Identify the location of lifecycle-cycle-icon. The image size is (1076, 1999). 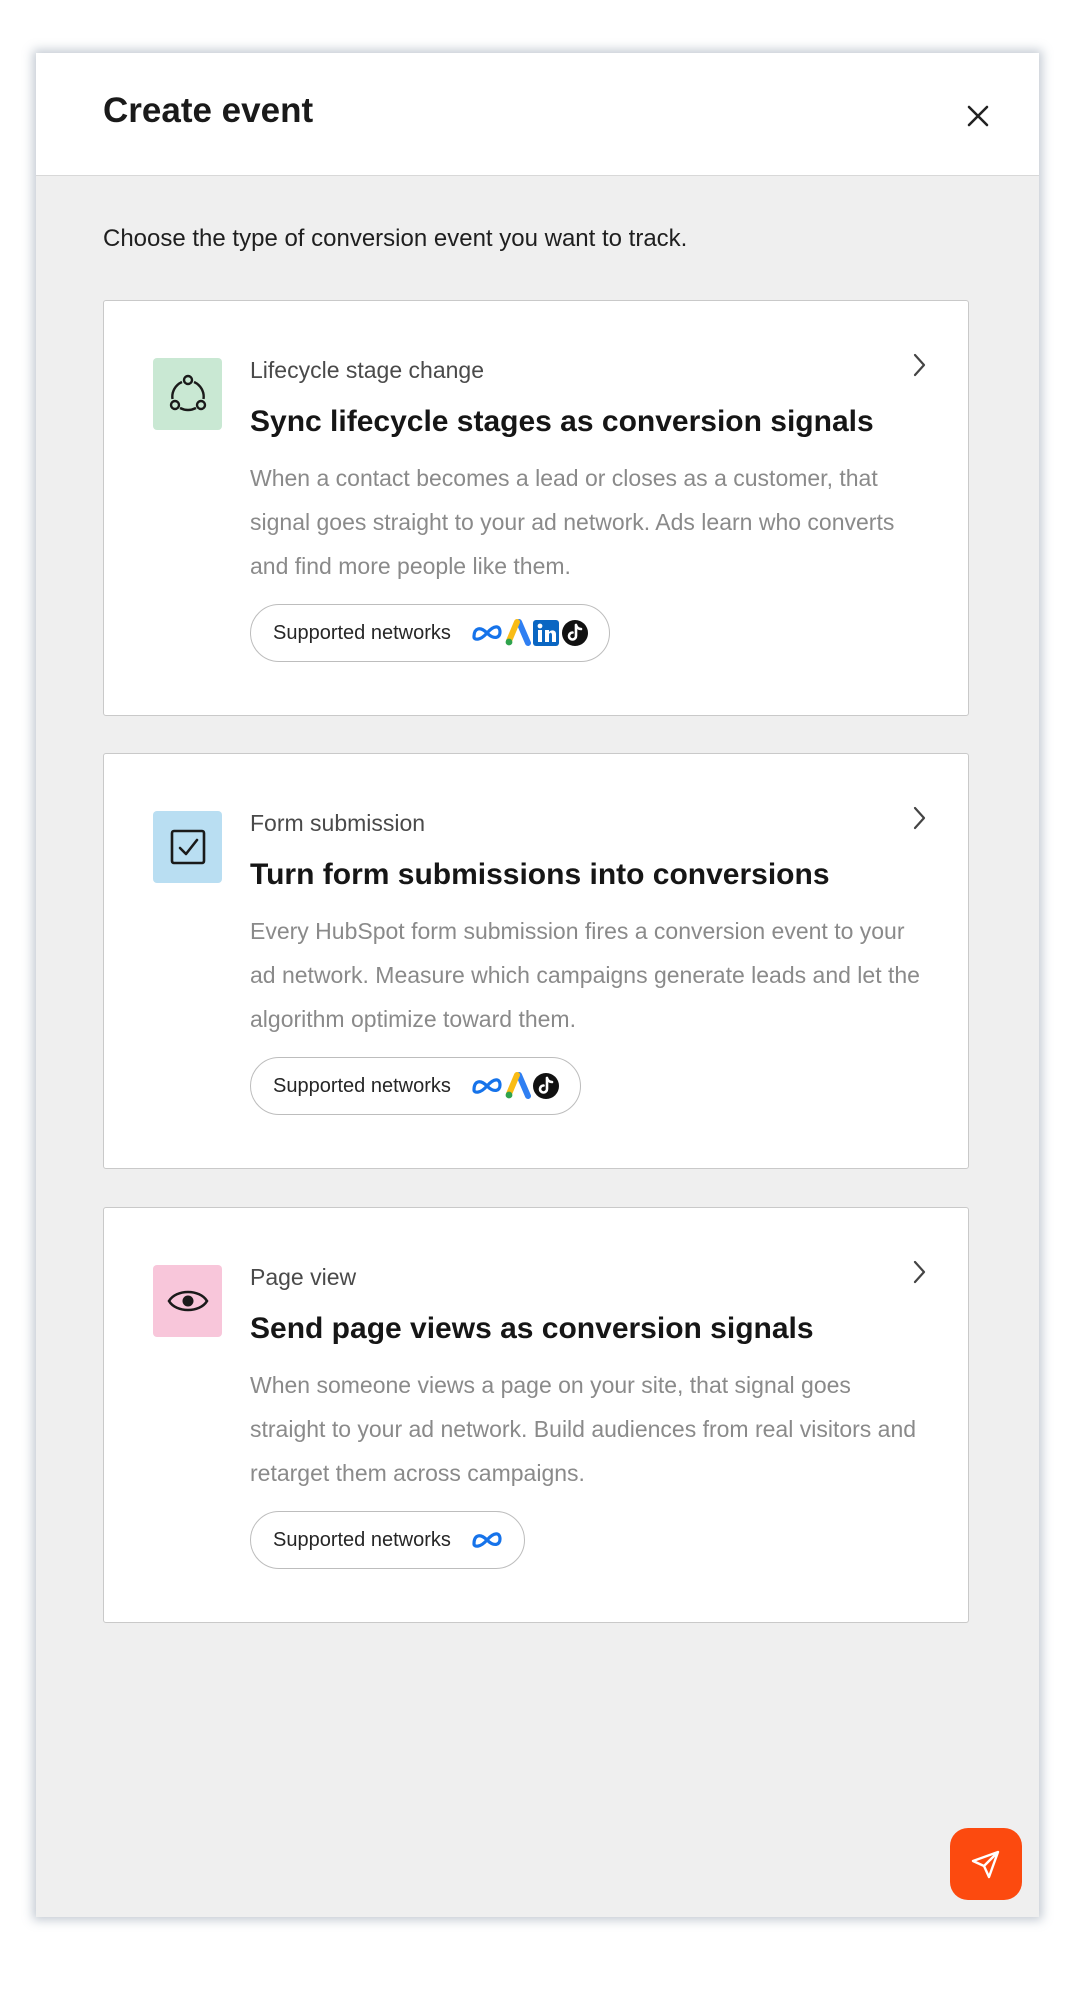
(187, 393).